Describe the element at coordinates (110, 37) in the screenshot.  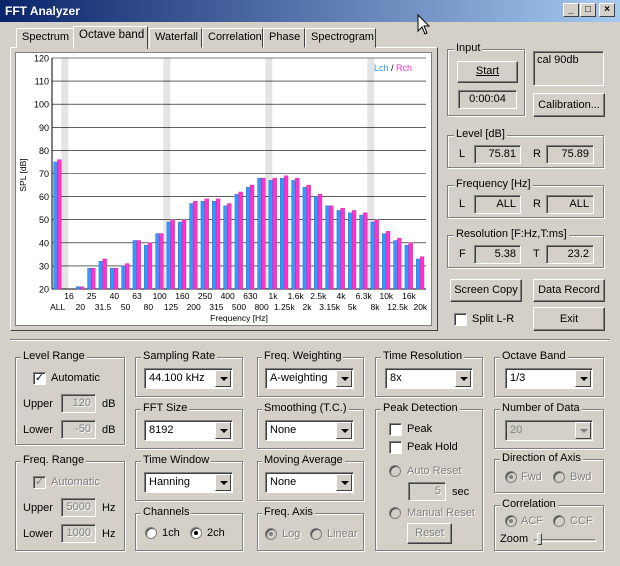
I see `tab-octave-band: Octave band` at that location.